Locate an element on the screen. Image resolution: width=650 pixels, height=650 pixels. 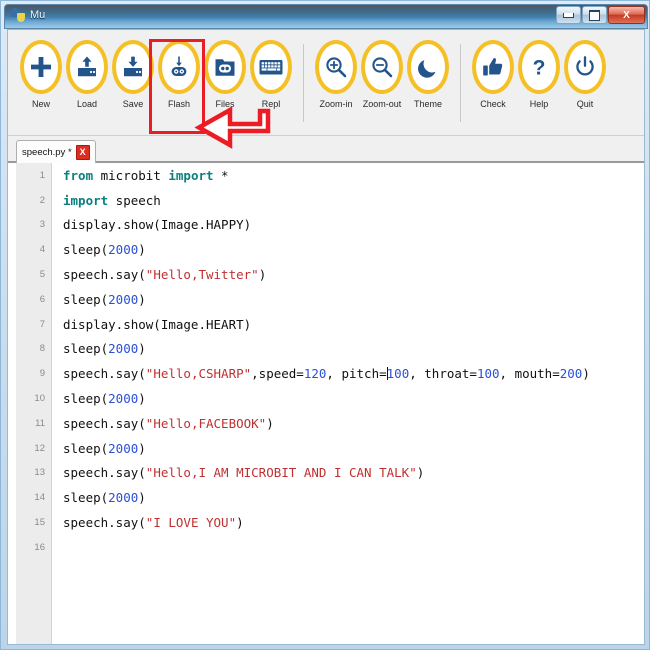
theme-button-ring is located at coordinates (428, 67).